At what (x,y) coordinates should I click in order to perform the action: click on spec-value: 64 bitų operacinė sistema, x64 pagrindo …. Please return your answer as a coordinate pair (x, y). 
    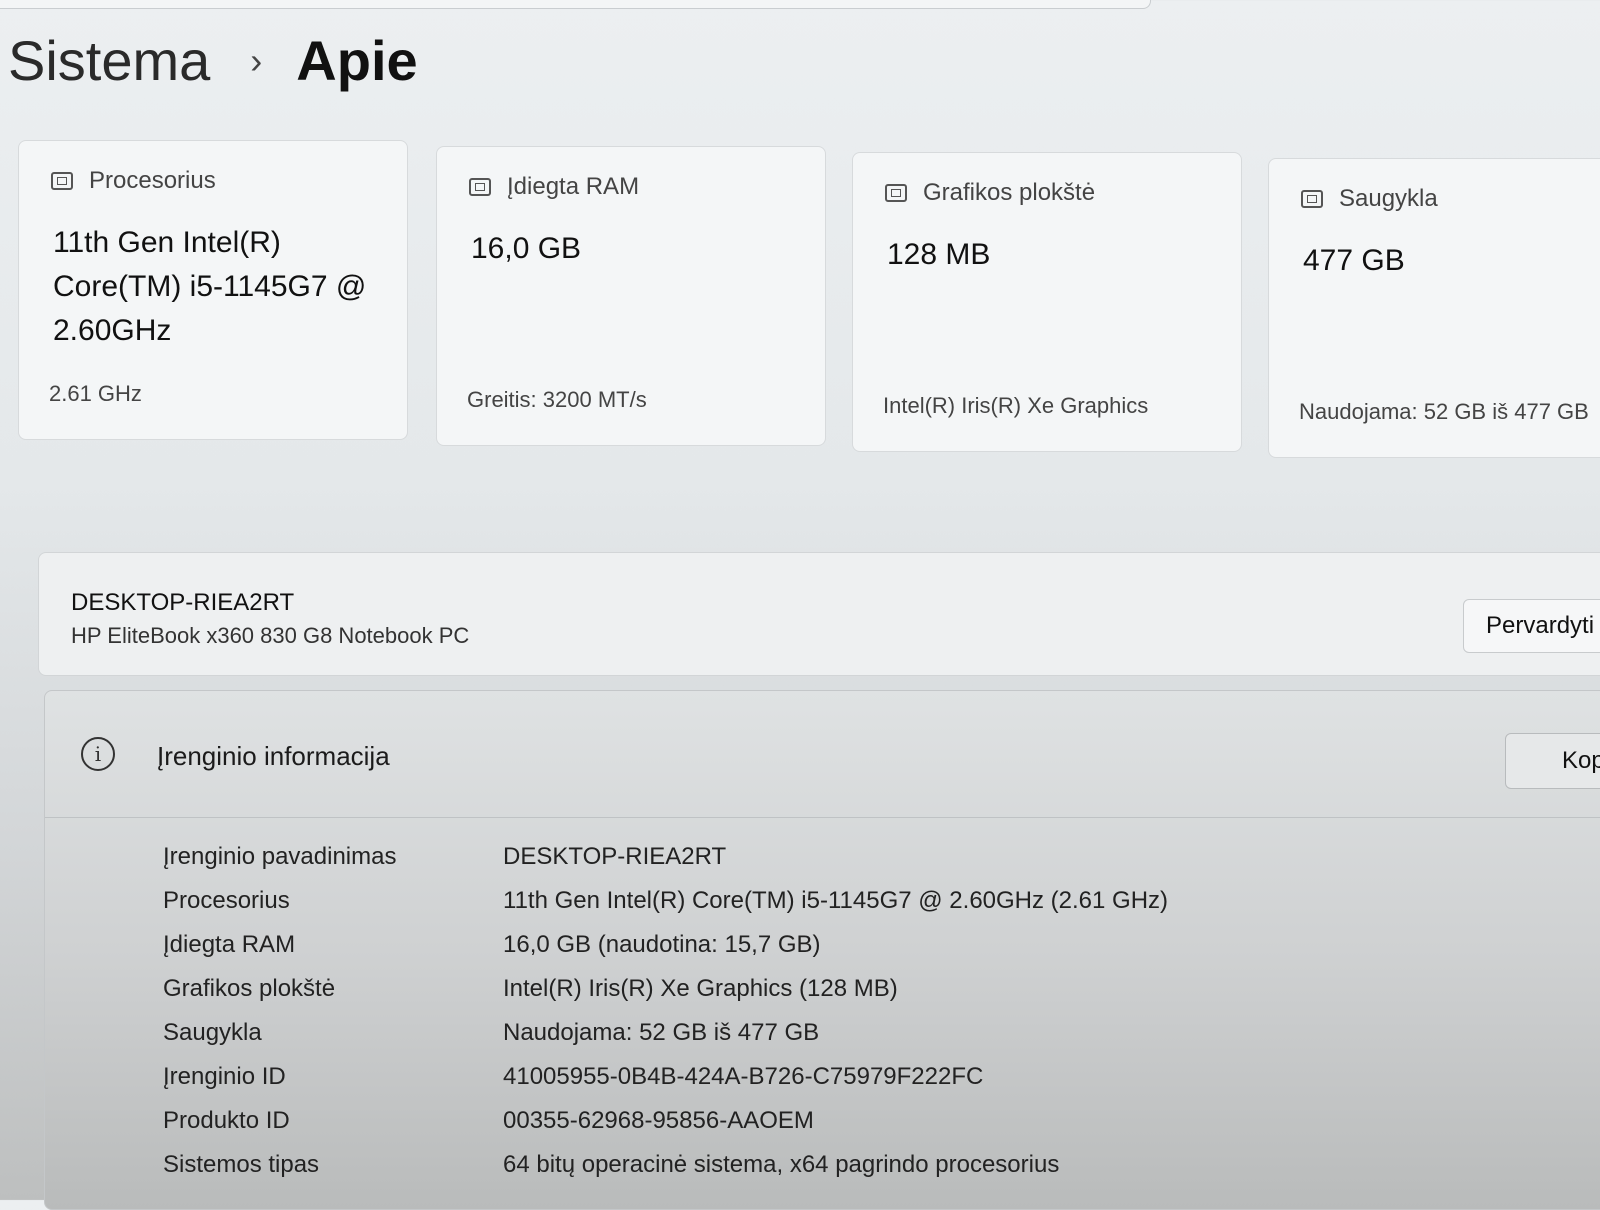
    Looking at the image, I should click on (781, 1164).